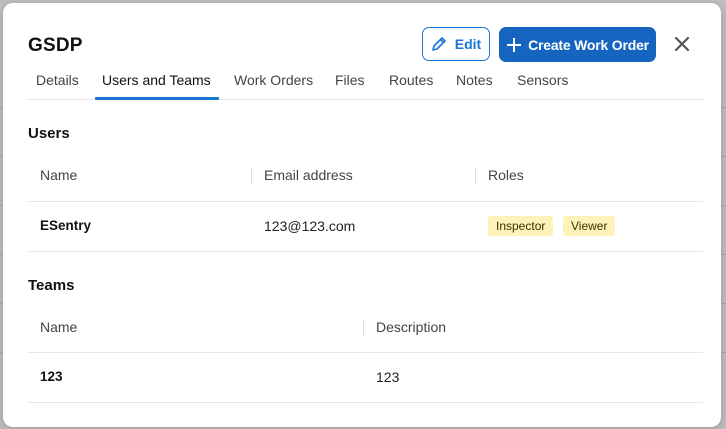  Describe the element at coordinates (156, 80) in the screenshot. I see `tab-users-and-teams: Users and Teams` at that location.